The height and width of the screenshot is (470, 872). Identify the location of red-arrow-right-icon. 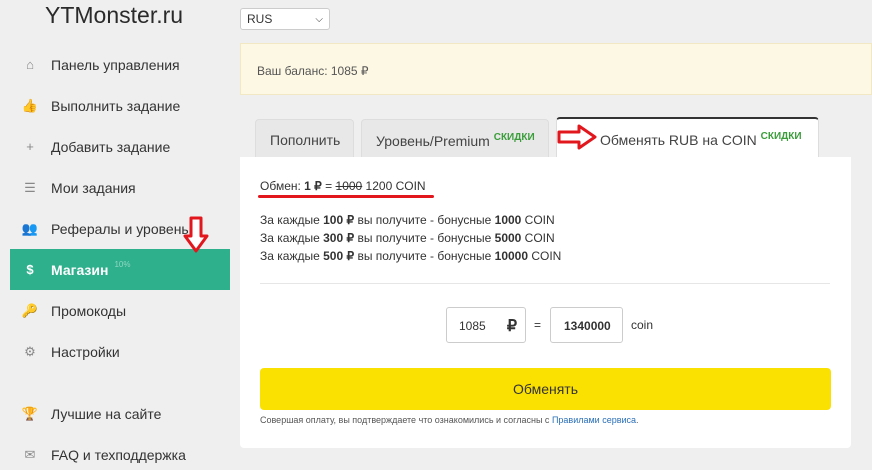
(577, 137).